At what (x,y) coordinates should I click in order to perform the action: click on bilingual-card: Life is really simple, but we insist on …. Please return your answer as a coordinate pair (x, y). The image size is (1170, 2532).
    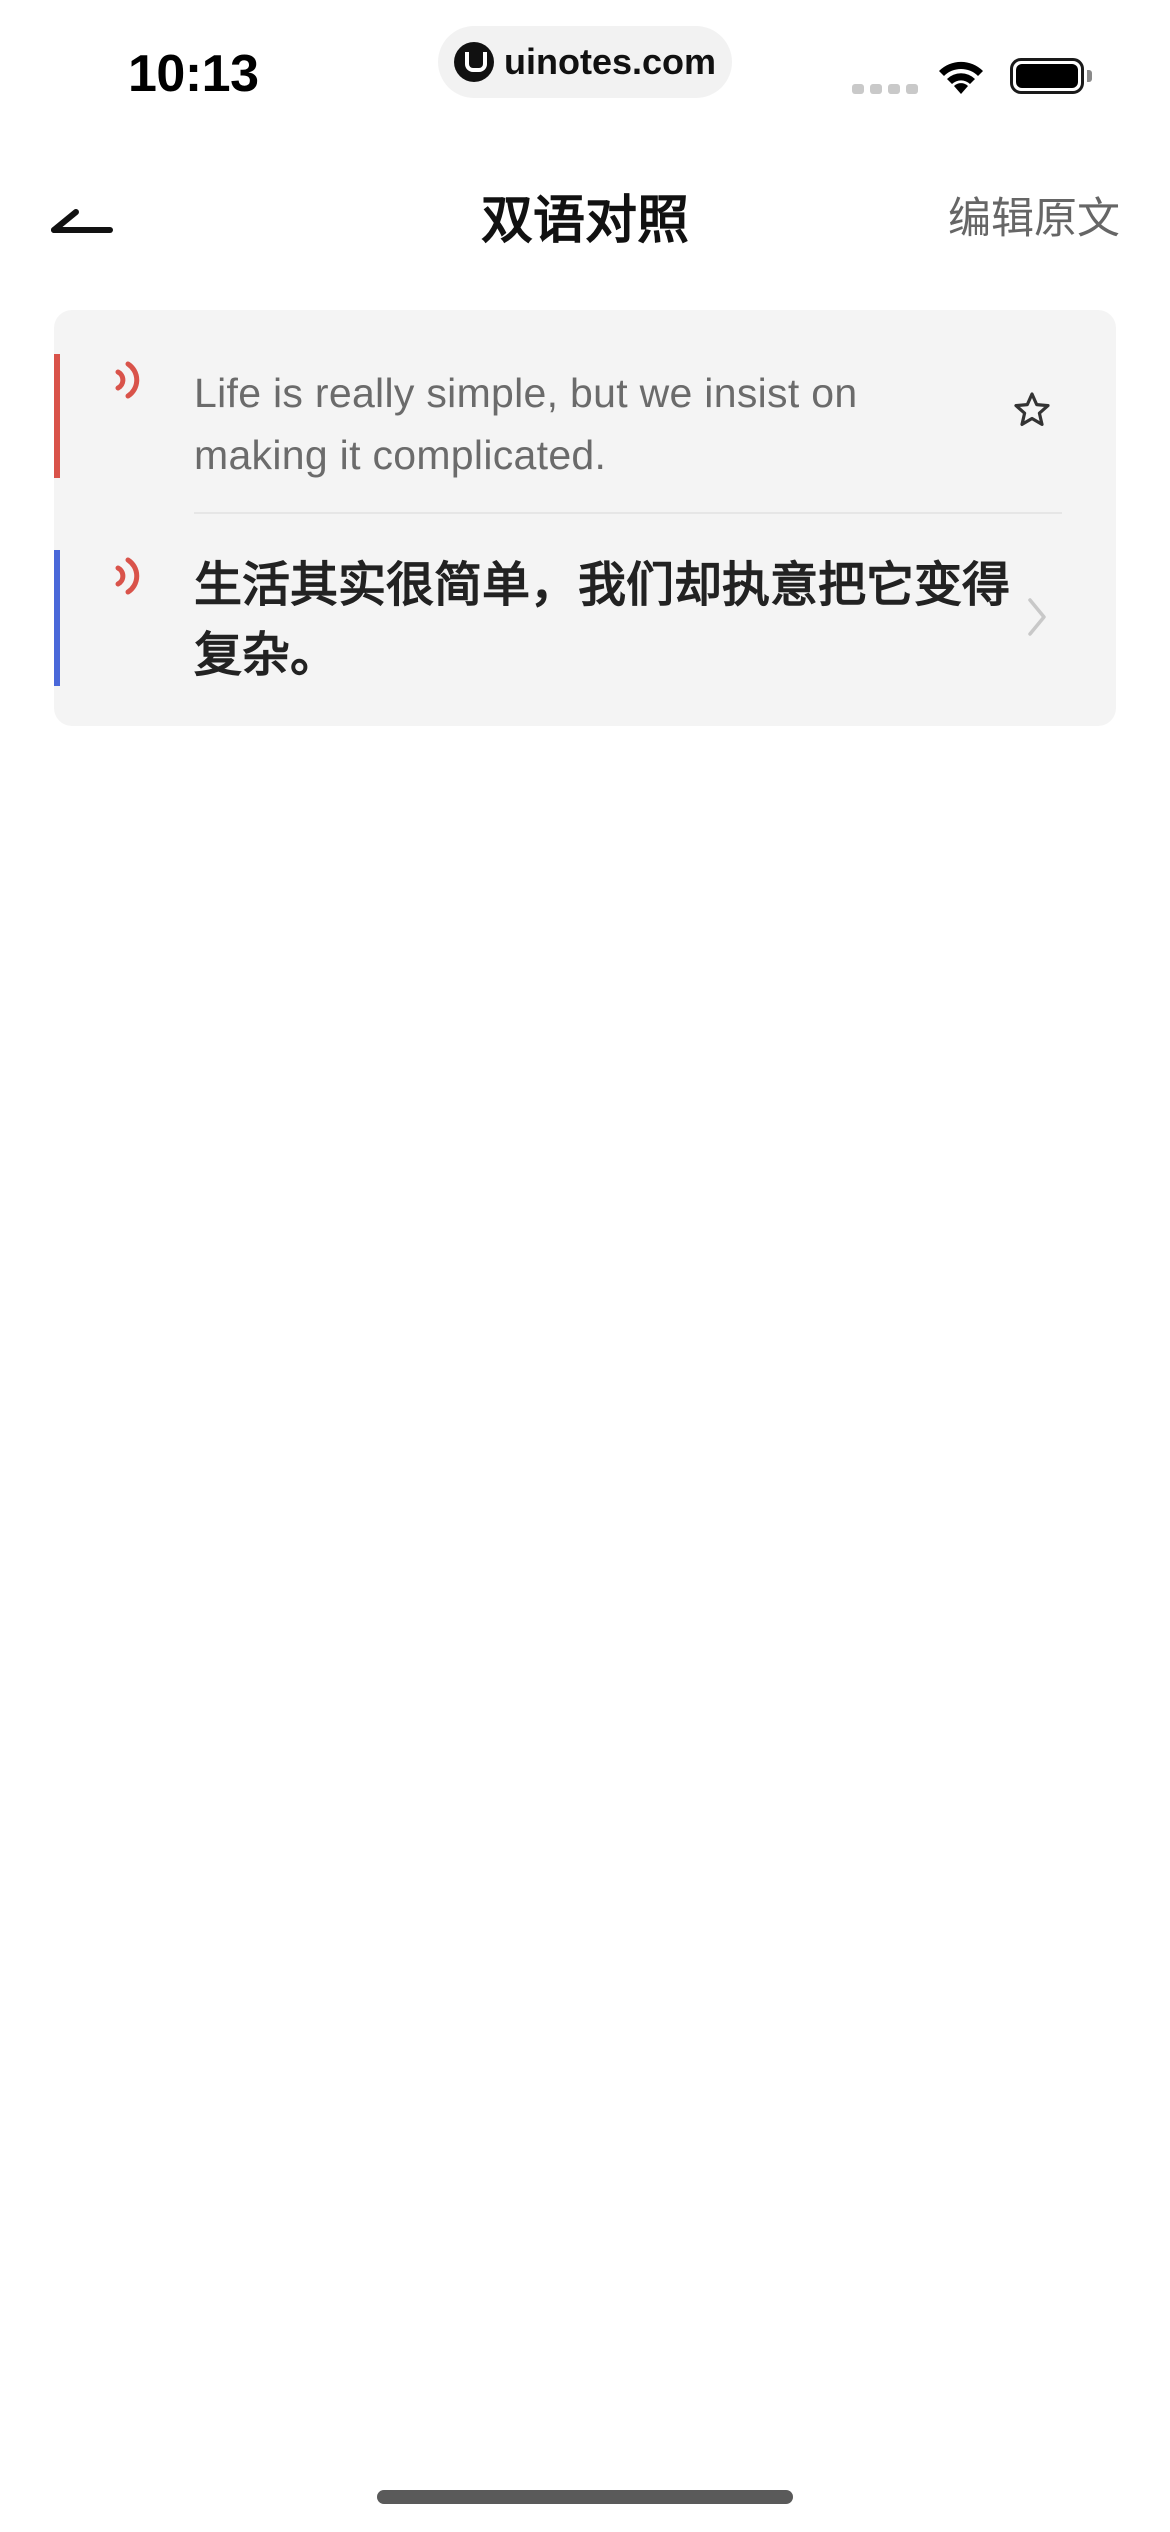
    Looking at the image, I should click on (585, 518).